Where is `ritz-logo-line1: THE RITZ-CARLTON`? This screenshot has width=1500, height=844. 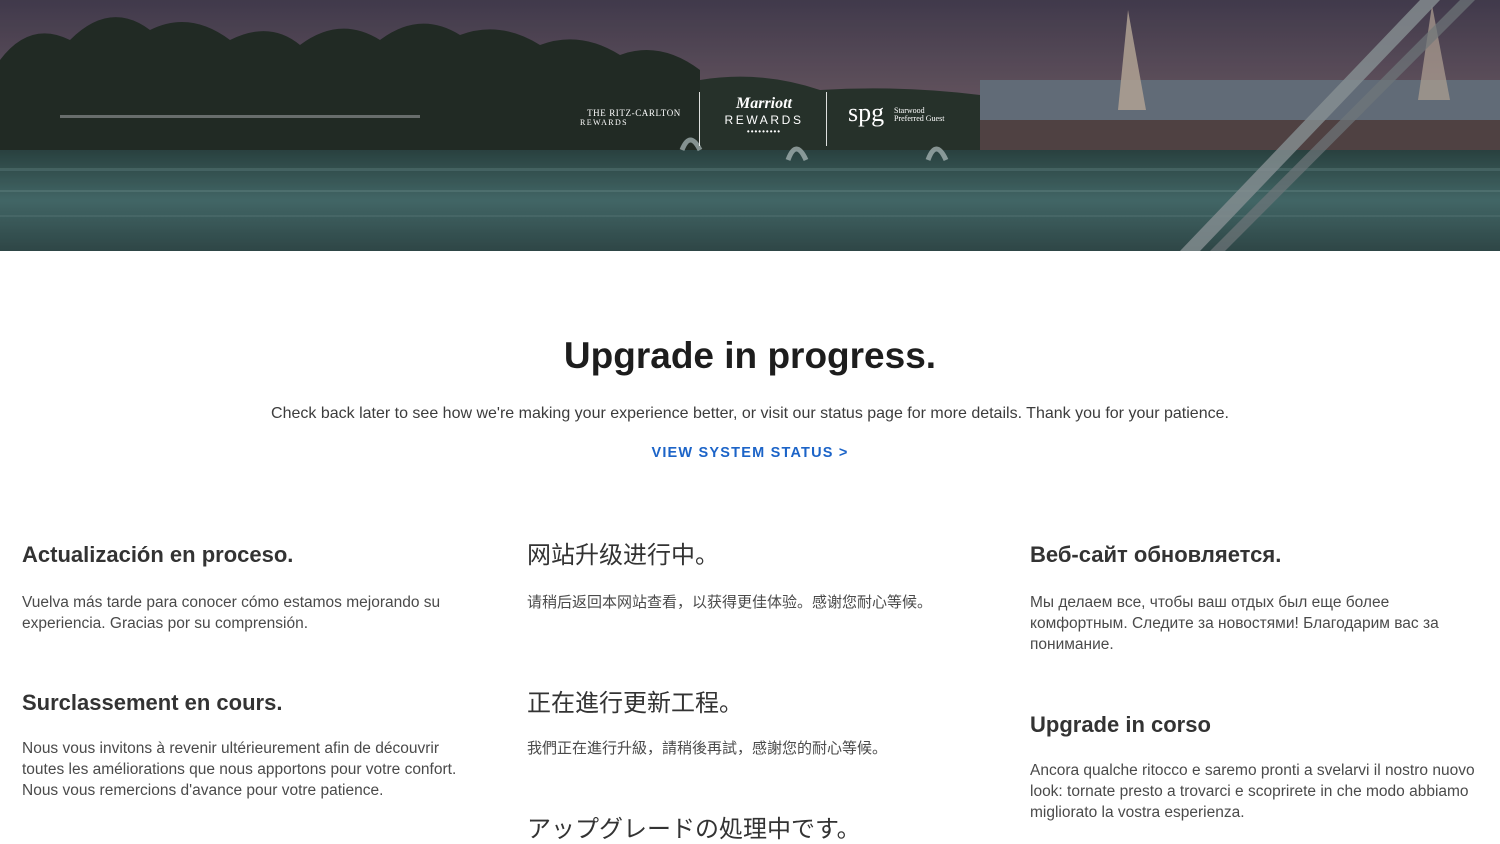 ritz-logo-line1: THE RITZ-CARLTON is located at coordinates (634, 113).